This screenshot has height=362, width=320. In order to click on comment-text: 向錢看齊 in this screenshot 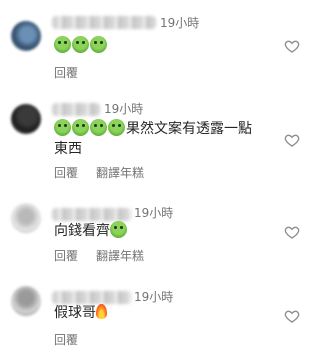, I will do `click(91, 231)`.